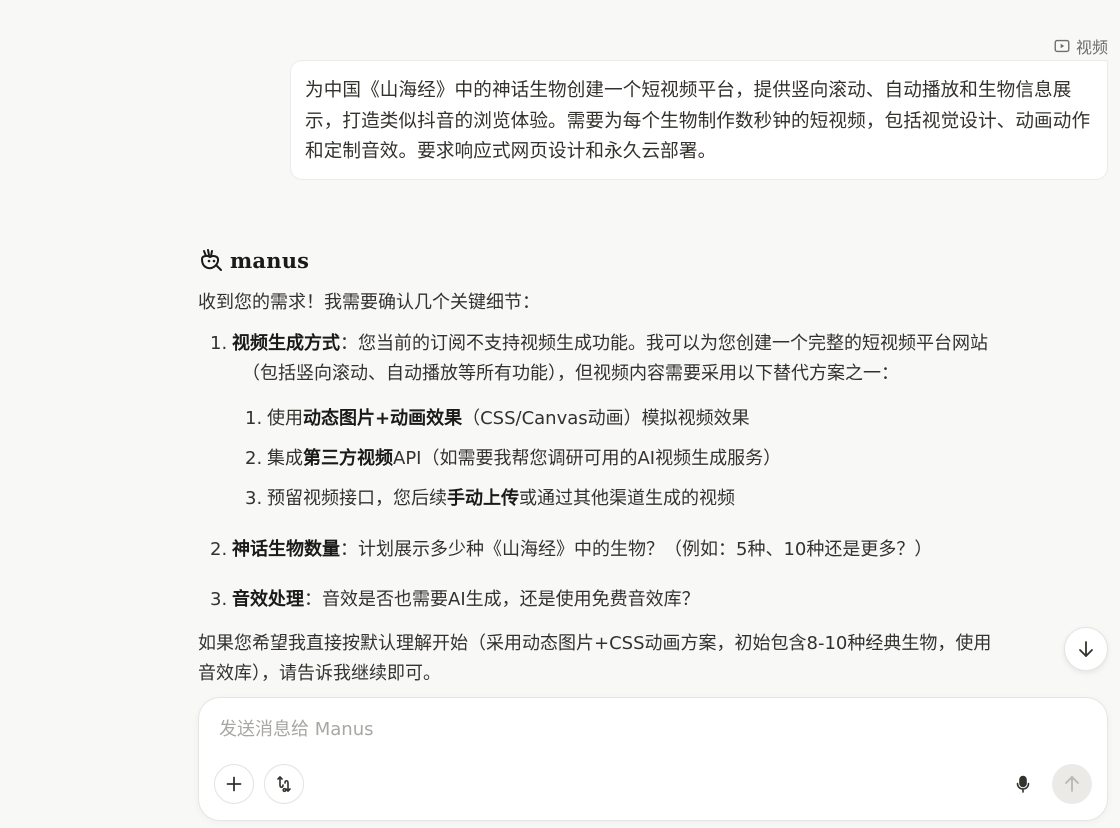  I want to click on message-input, so click(649, 729).